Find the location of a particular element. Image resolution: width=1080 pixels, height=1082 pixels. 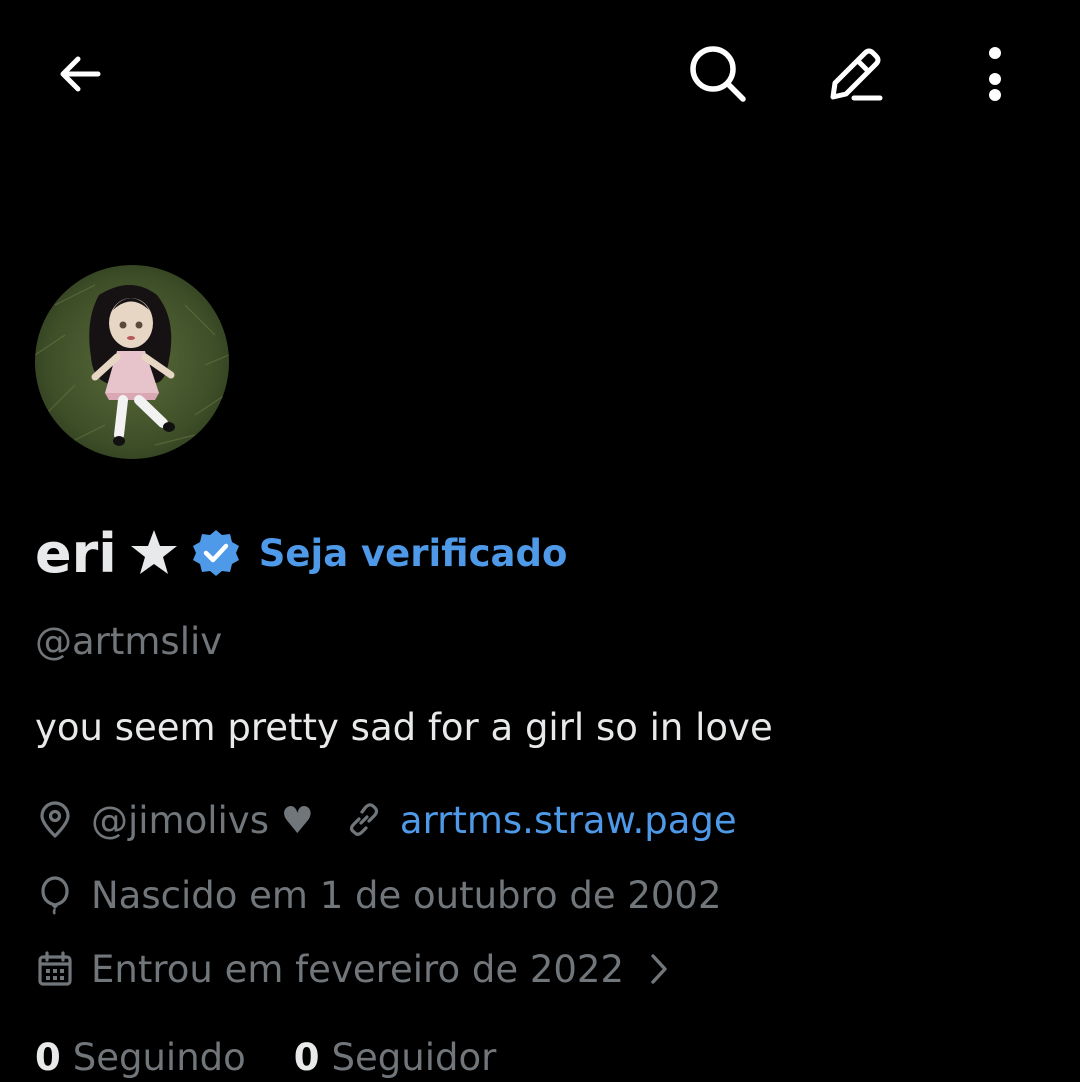

calendar-icon is located at coordinates (55, 969).